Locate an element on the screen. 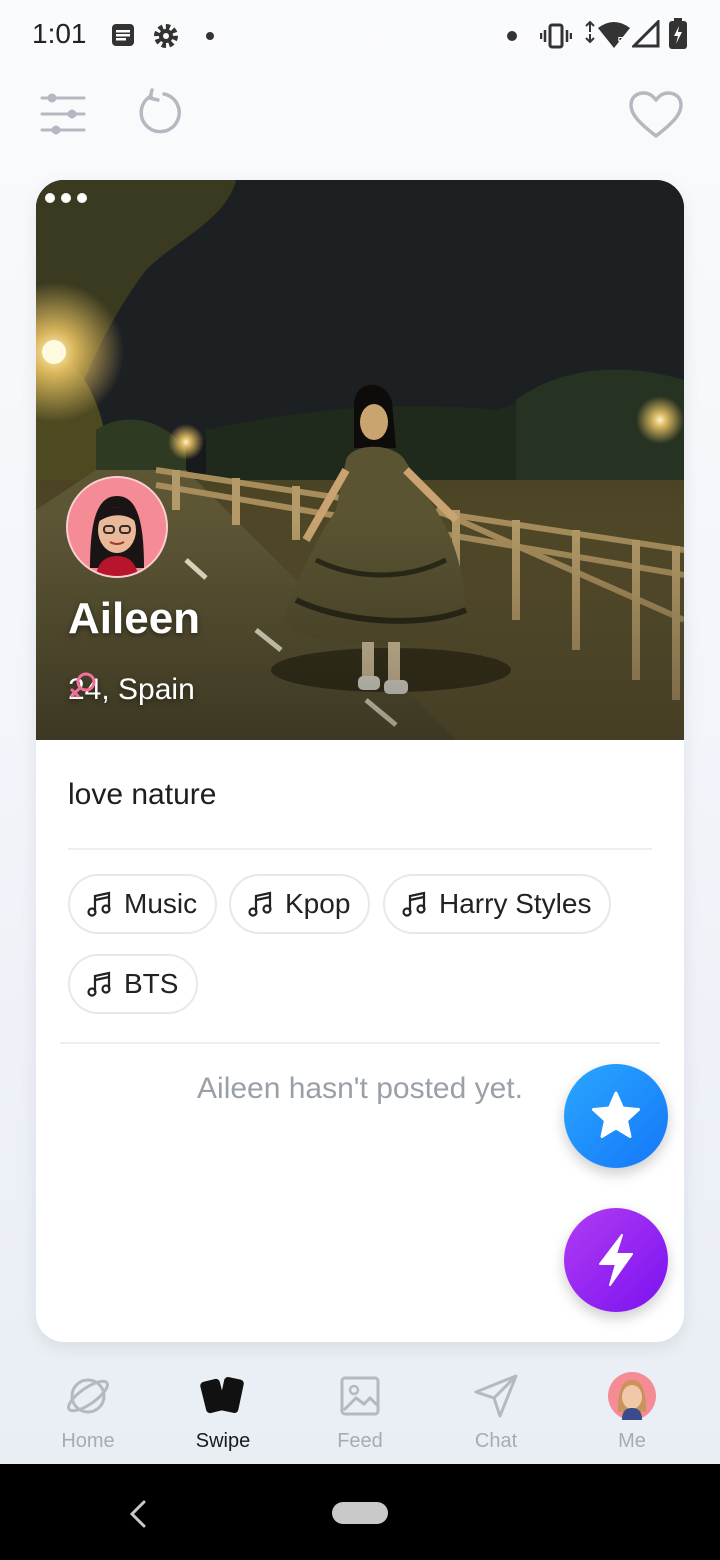  interest-tag-label: Harry Styles is located at coordinates (515, 903).